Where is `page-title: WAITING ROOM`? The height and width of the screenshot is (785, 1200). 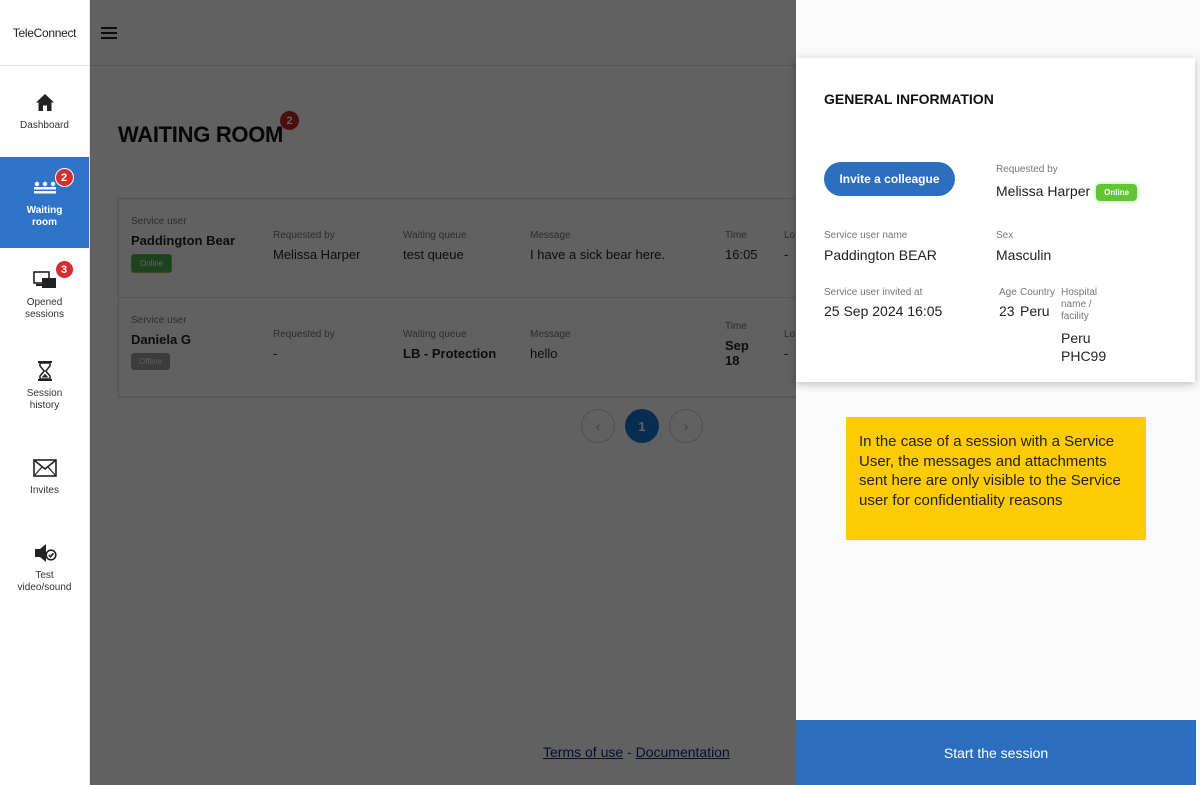
page-title: WAITING ROOM is located at coordinates (201, 134).